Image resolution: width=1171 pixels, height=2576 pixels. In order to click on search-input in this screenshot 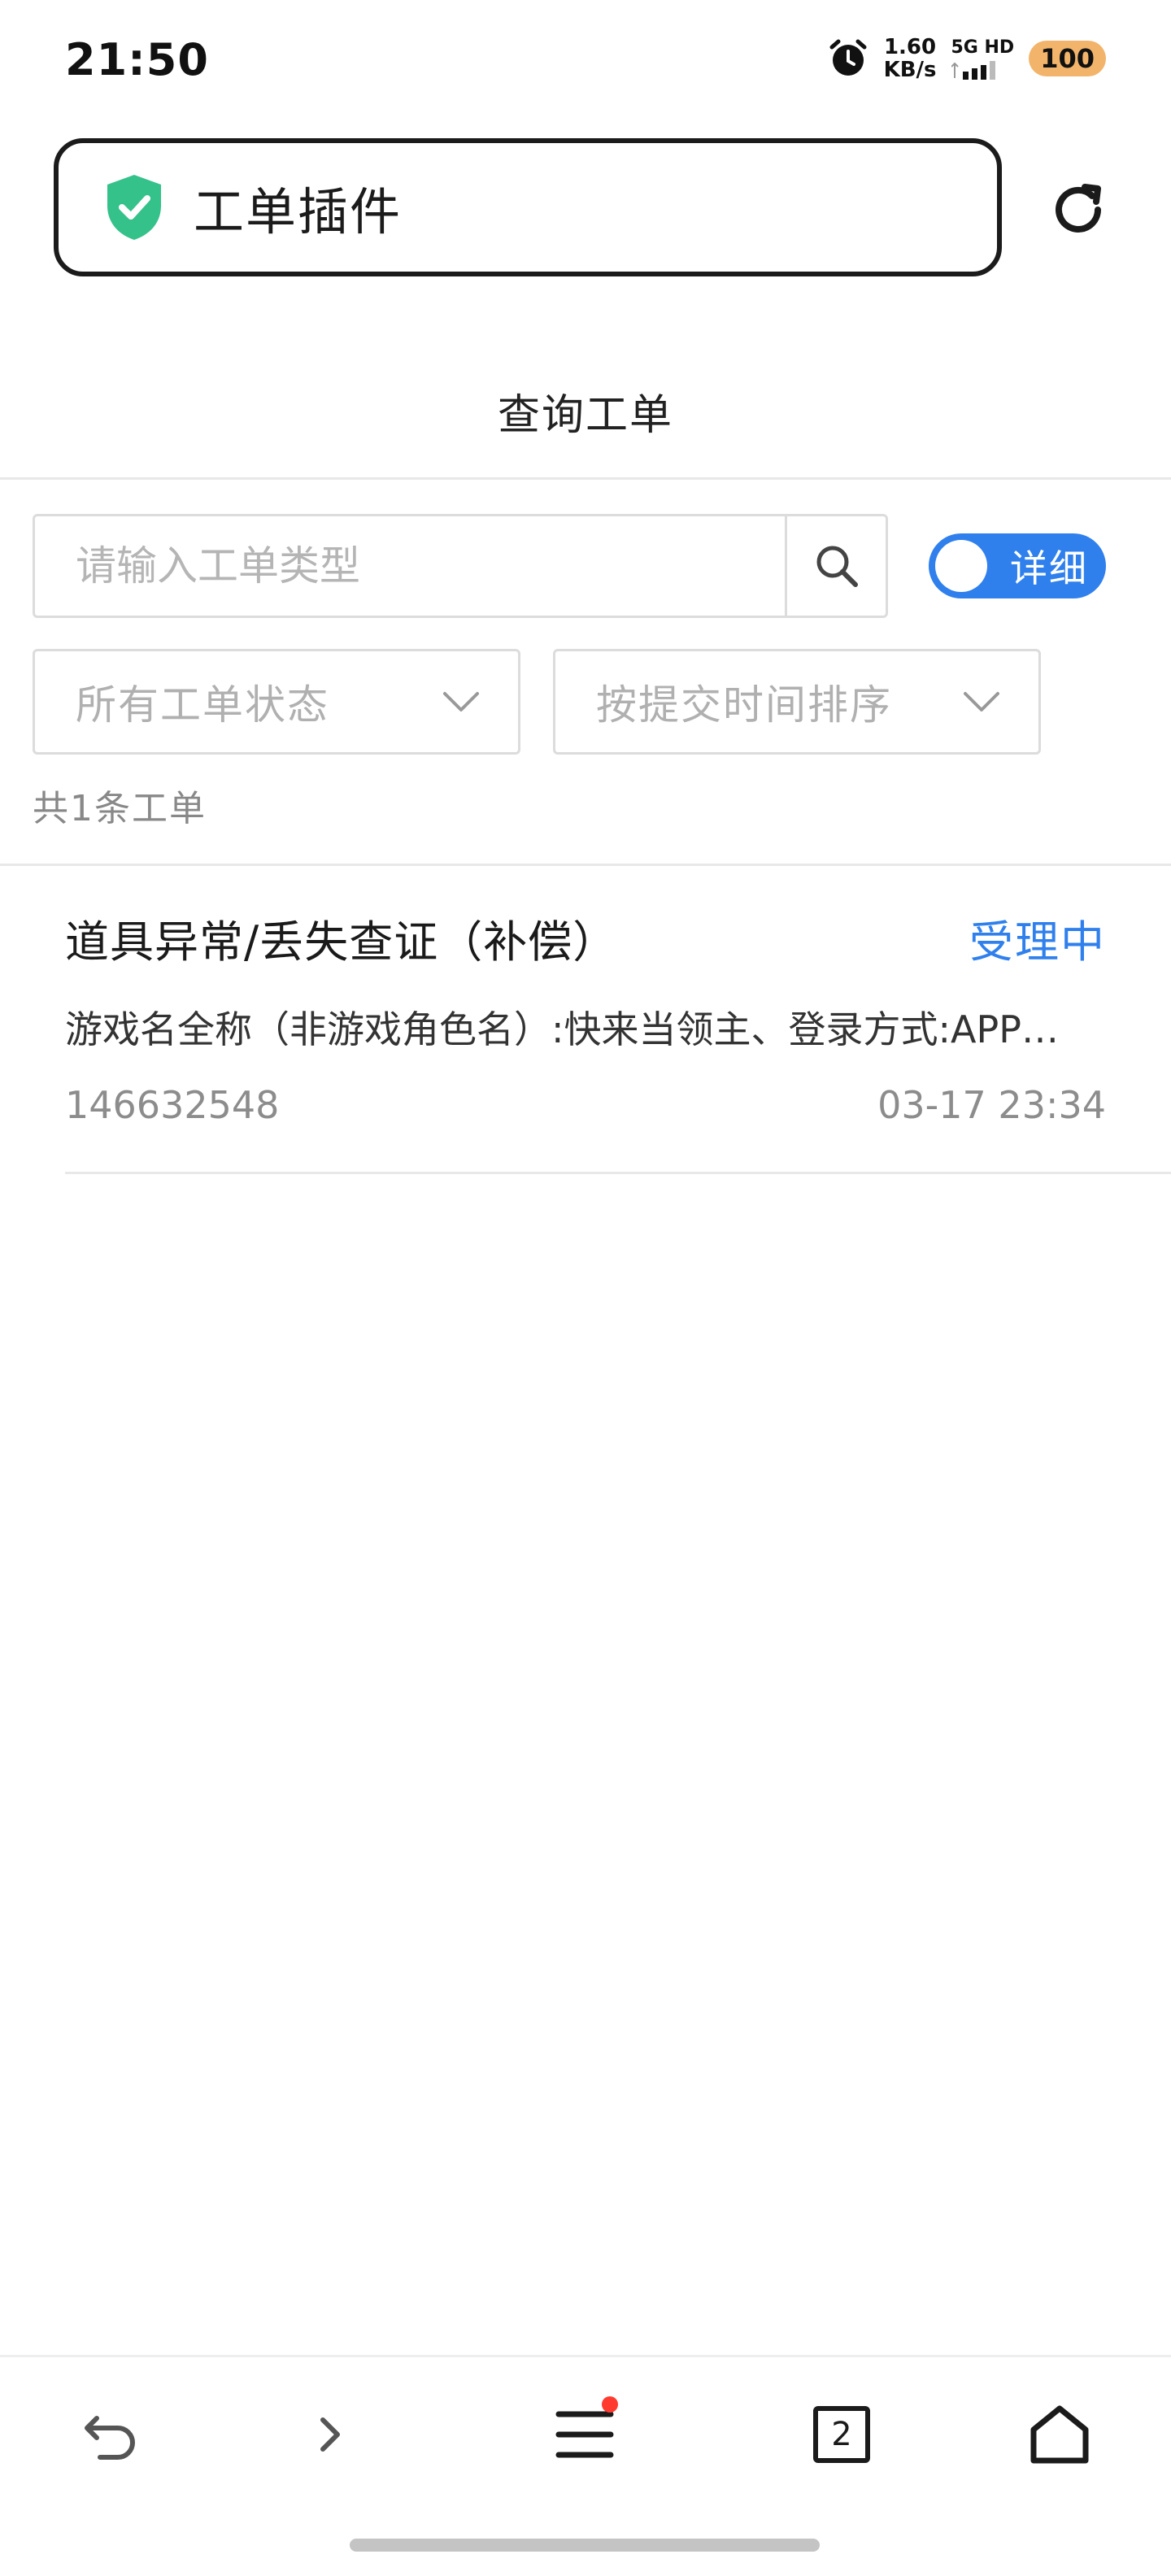, I will do `click(410, 566)`.